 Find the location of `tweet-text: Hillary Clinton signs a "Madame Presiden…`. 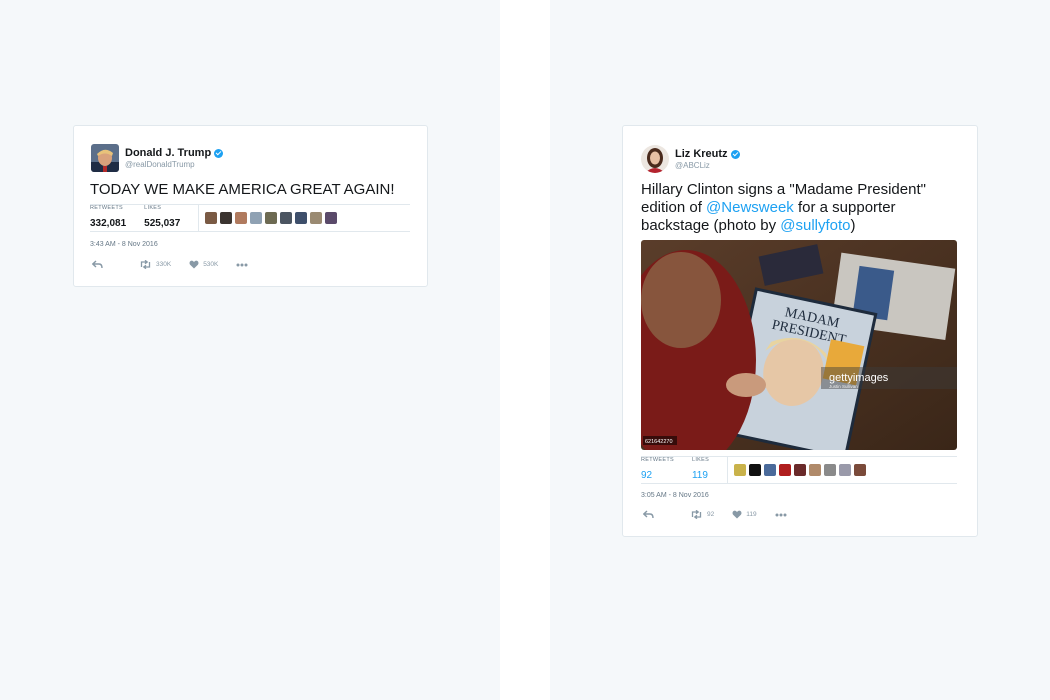

tweet-text: Hillary Clinton signs a "Madame Presiden… is located at coordinates (801, 208).